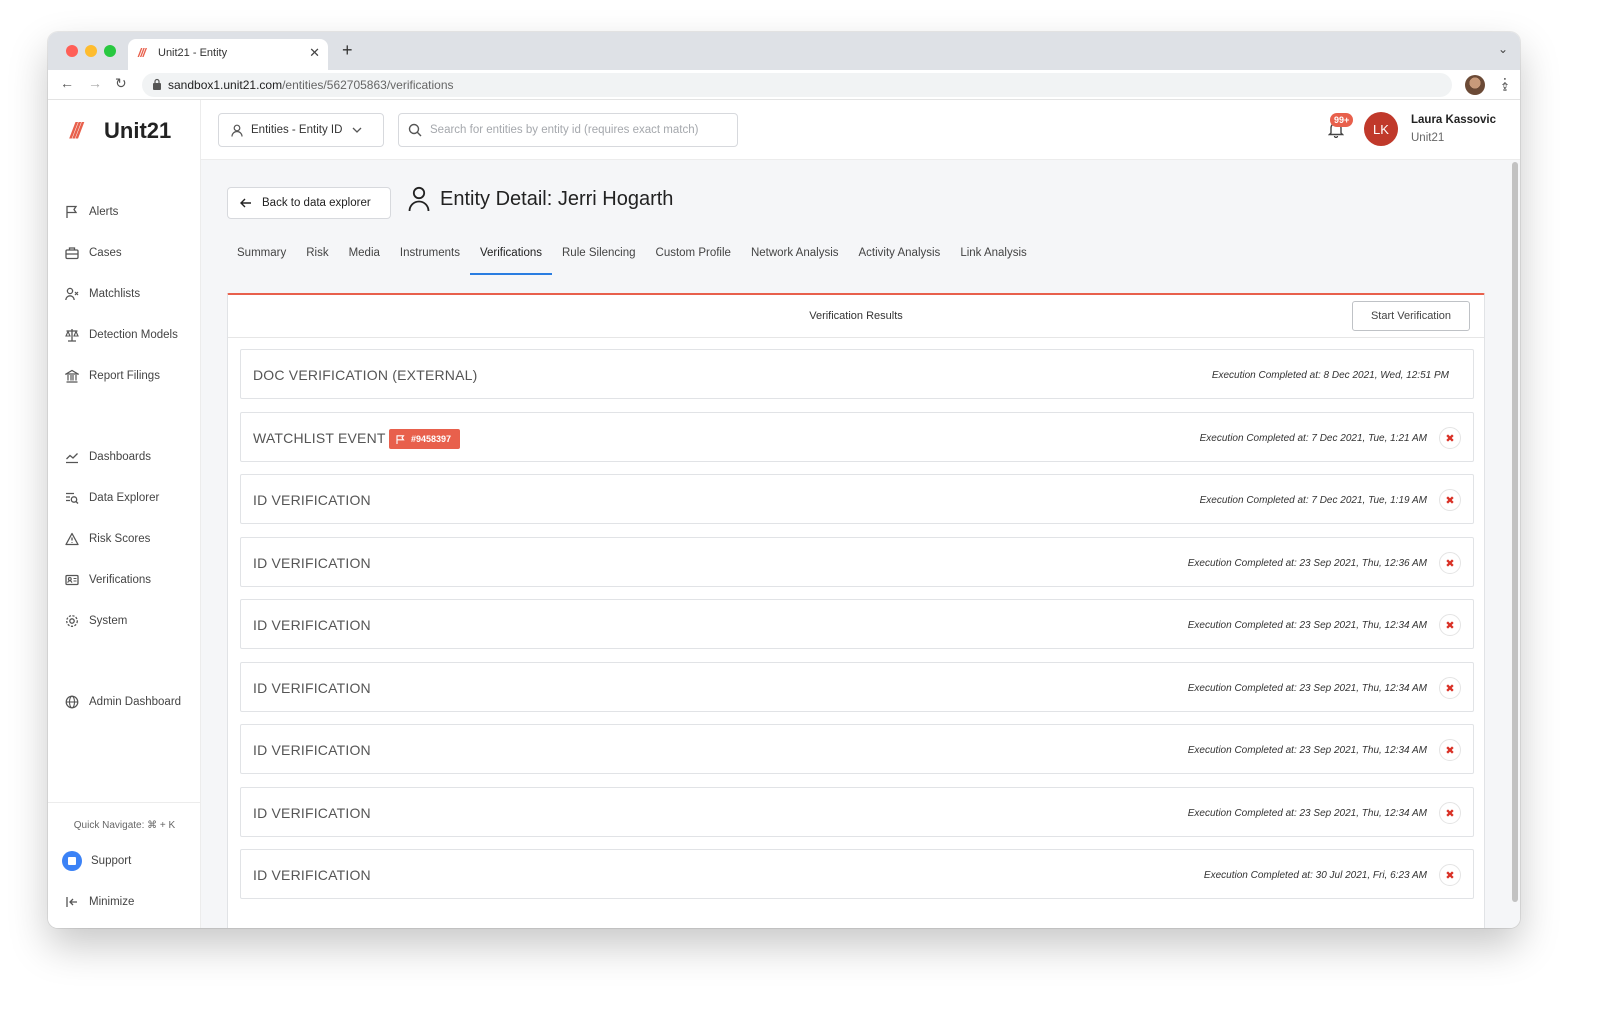  What do you see at coordinates (599, 257) in the screenshot?
I see `tab-rule-silencing: Rule Silencing` at bounding box center [599, 257].